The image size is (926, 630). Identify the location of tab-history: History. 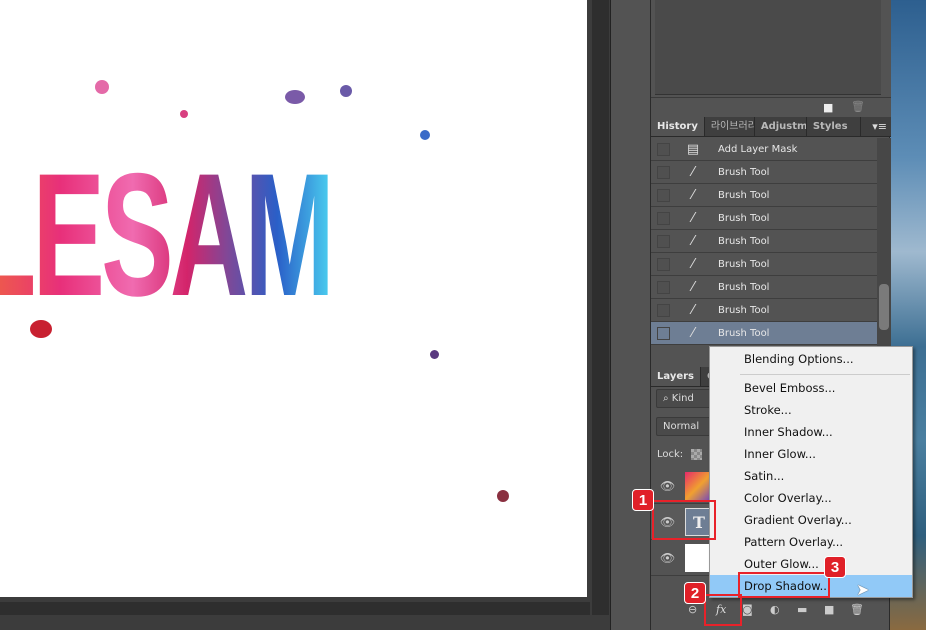
(678, 126).